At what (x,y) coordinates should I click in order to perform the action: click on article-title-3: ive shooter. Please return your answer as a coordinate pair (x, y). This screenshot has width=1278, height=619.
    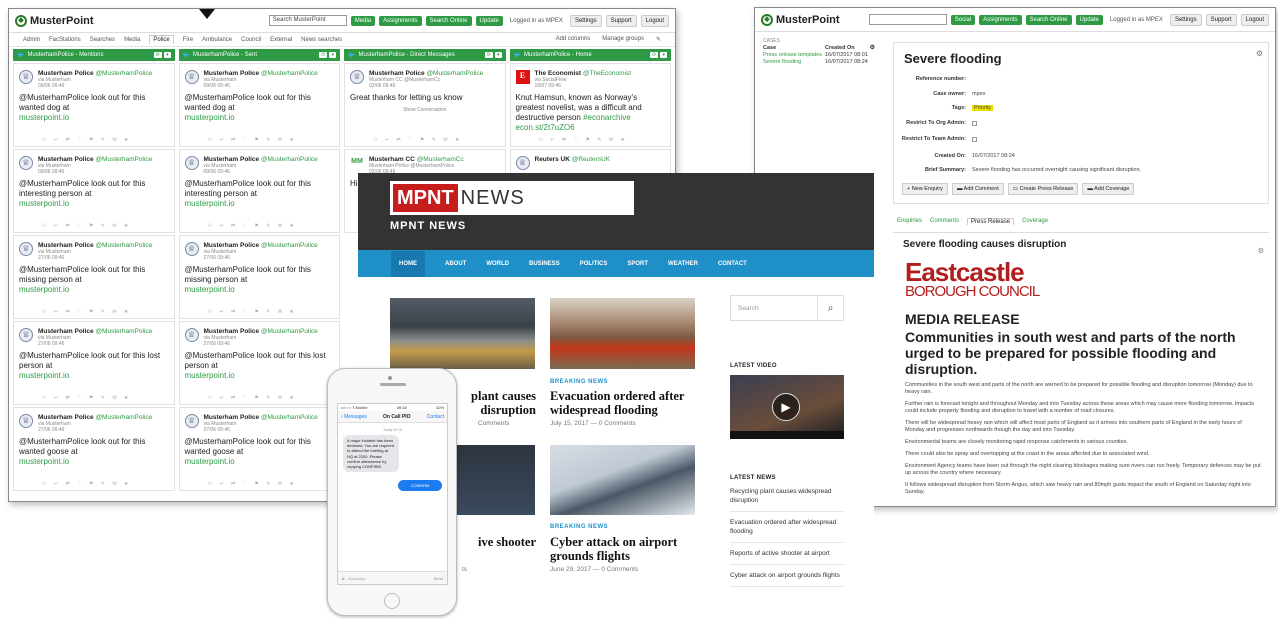
    Looking at the image, I should click on (496, 542).